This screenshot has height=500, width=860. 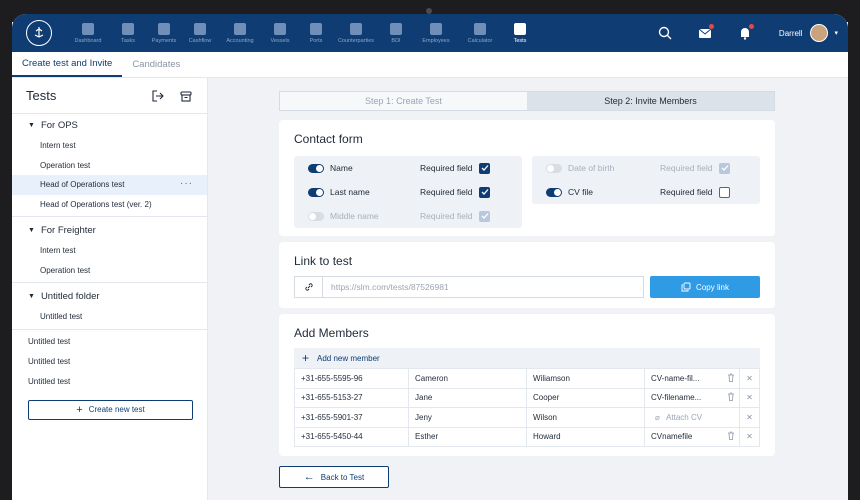 I want to click on table-row: +31-655-5153-27 Jane Cooper CV-filename... ✕, so click(x=527, y=397).